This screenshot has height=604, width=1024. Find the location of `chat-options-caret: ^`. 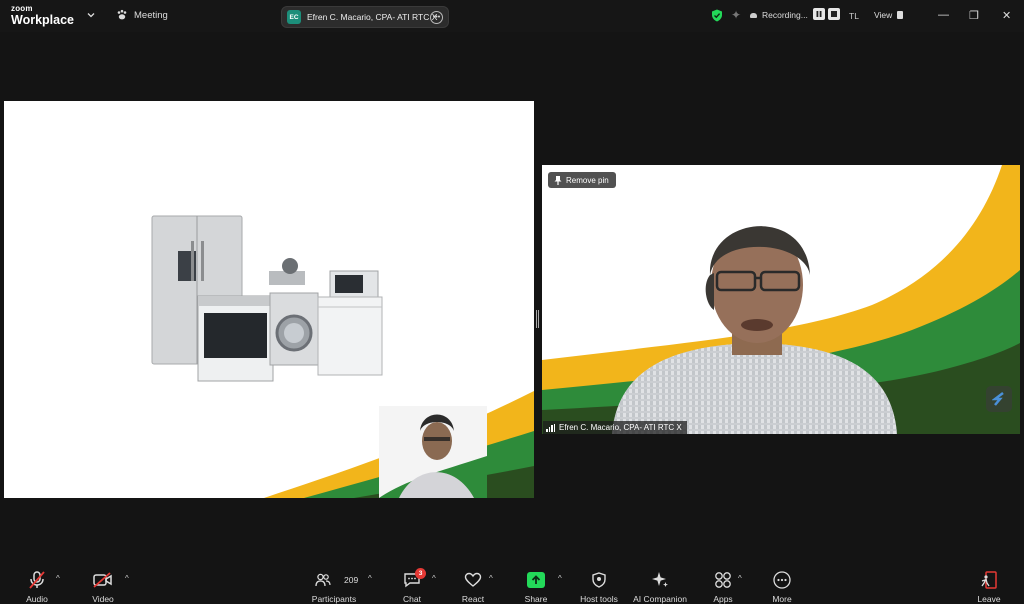

chat-options-caret: ^ is located at coordinates (434, 578).